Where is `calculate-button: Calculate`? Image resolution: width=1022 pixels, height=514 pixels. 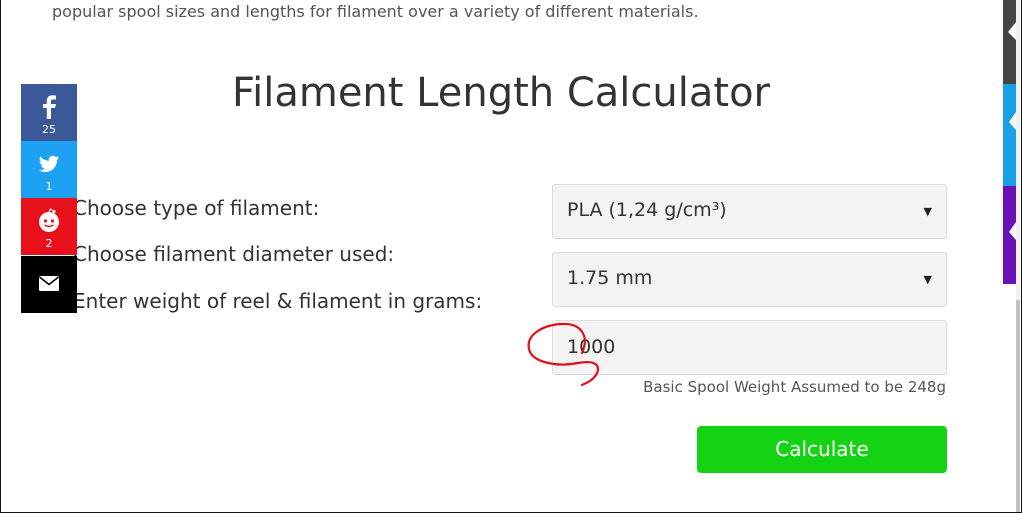 calculate-button: Calculate is located at coordinates (822, 449).